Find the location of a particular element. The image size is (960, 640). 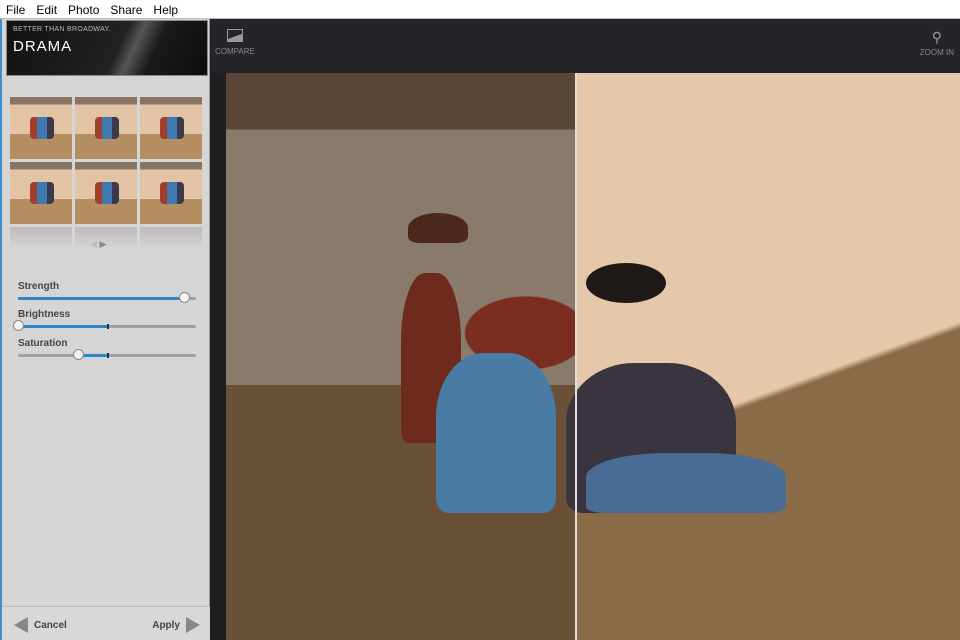

effect-banner: BETTER THAN BROADWAY. DRAMA is located at coordinates (107, 48).